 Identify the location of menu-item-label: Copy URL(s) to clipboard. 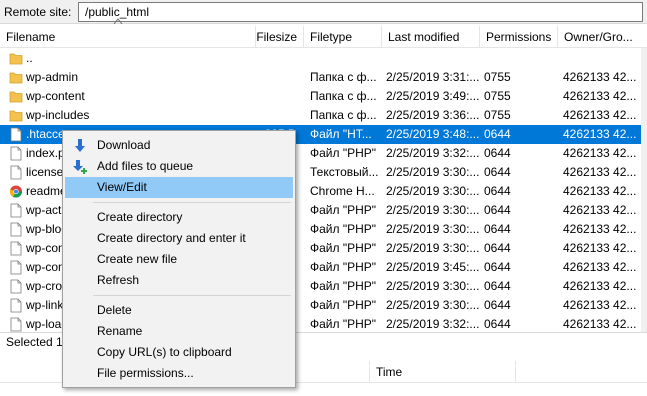
(164, 352).